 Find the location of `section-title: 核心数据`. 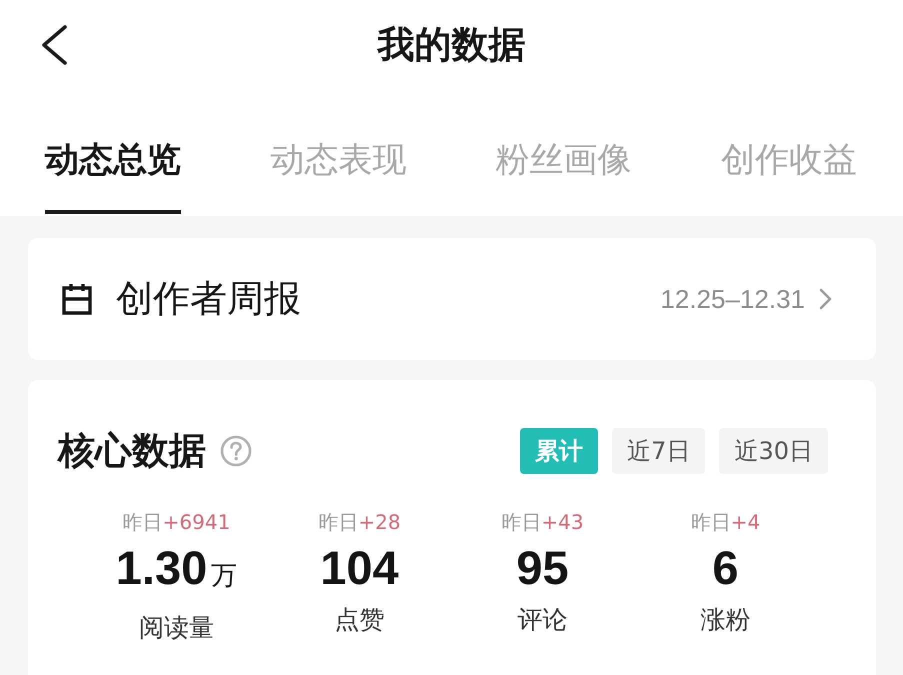

section-title: 核心数据 is located at coordinates (132, 451).